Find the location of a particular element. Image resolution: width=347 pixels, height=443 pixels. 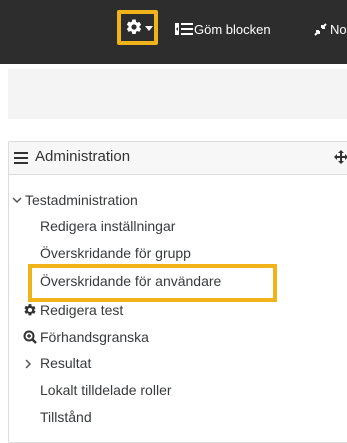

move-icon is located at coordinates (340, 157).